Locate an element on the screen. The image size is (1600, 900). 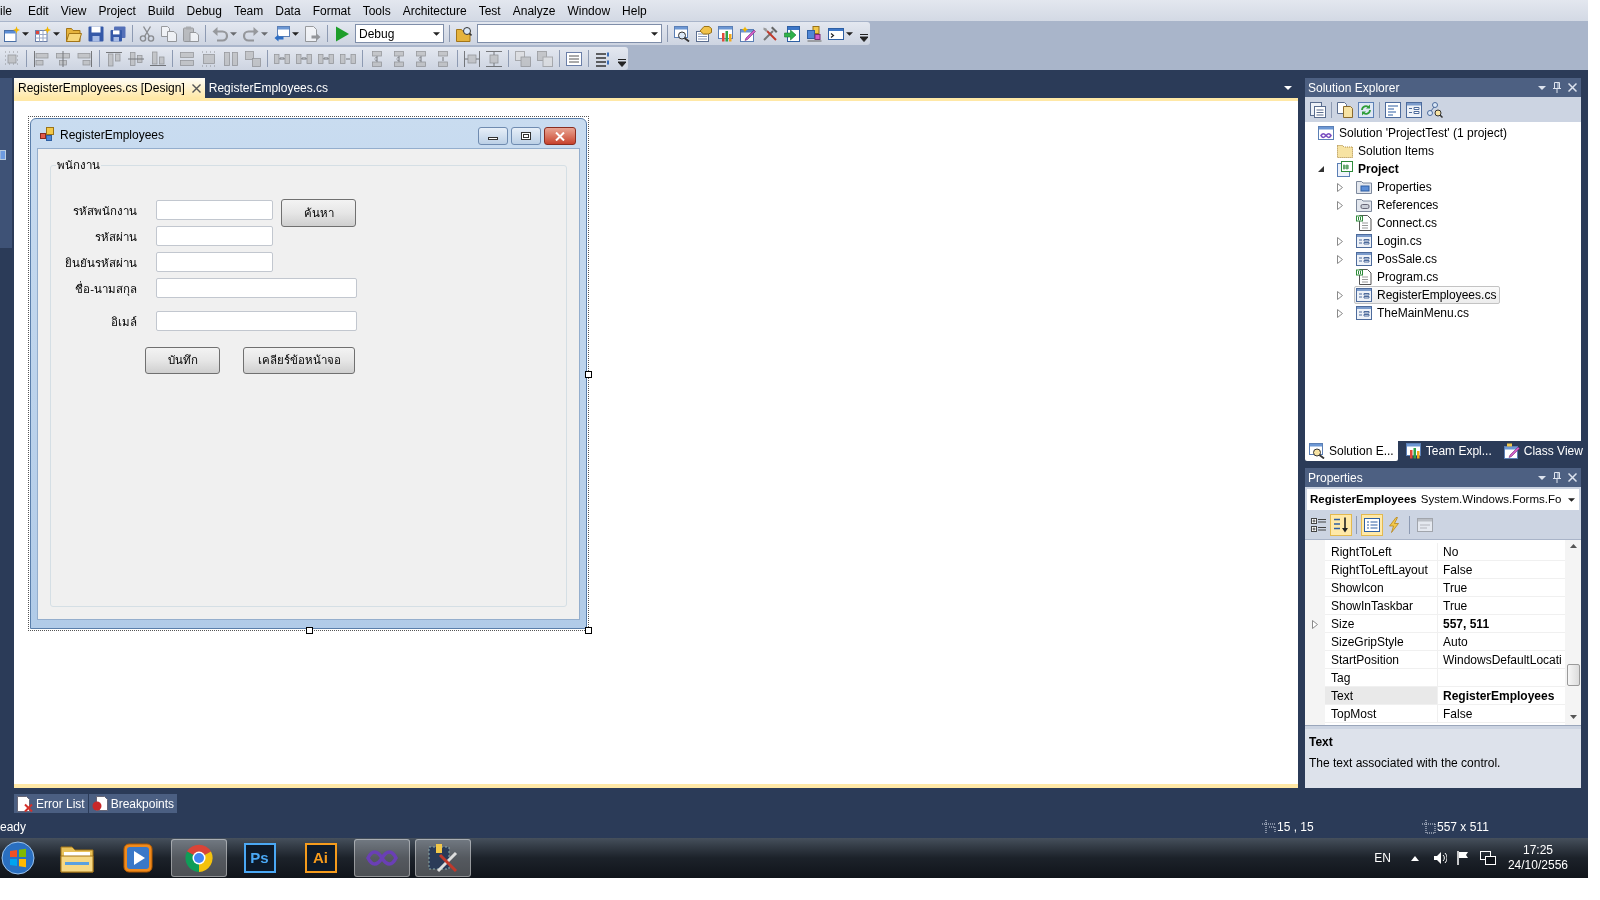
taskbar-button: Ai is located at coordinates (320, 858).